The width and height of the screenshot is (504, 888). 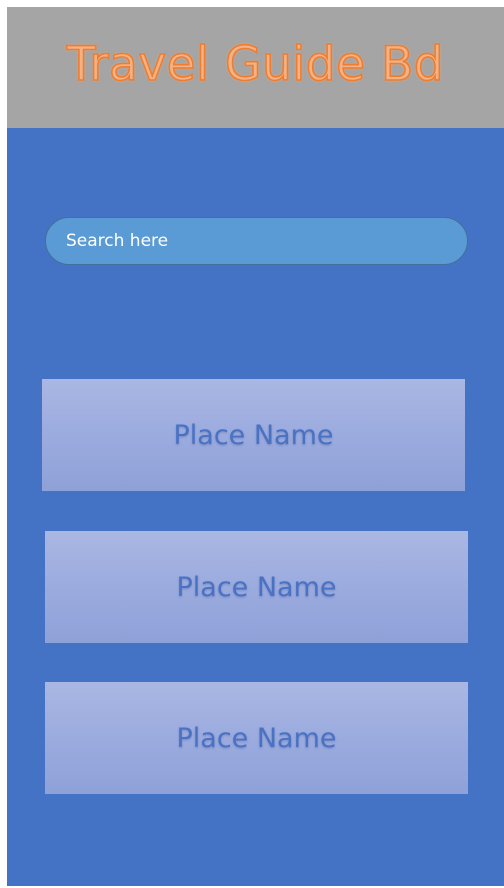 I want to click on app-header: Travel Guide Bd, so click(x=255, y=67).